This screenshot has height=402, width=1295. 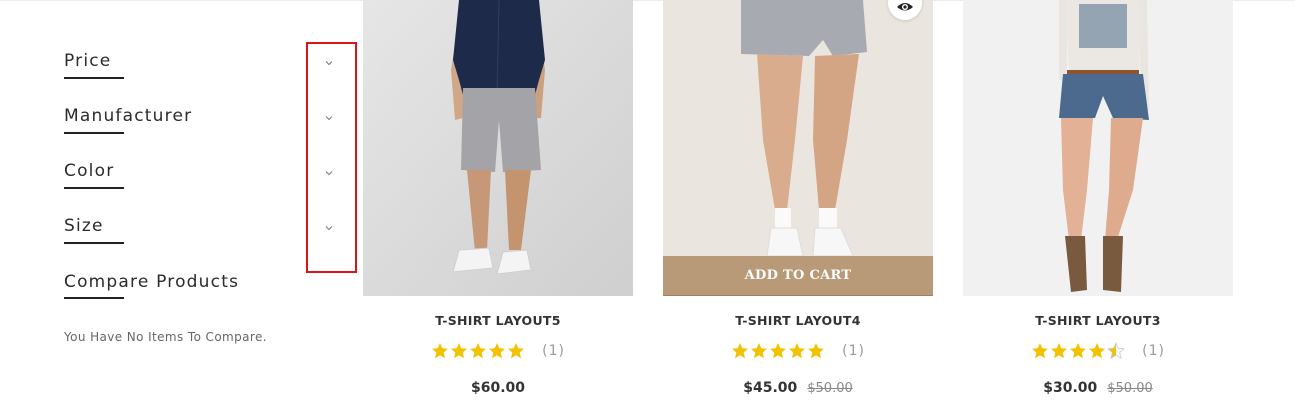 What do you see at coordinates (128, 116) in the screenshot?
I see `filter-manufacturer-title: Manufacturer` at bounding box center [128, 116].